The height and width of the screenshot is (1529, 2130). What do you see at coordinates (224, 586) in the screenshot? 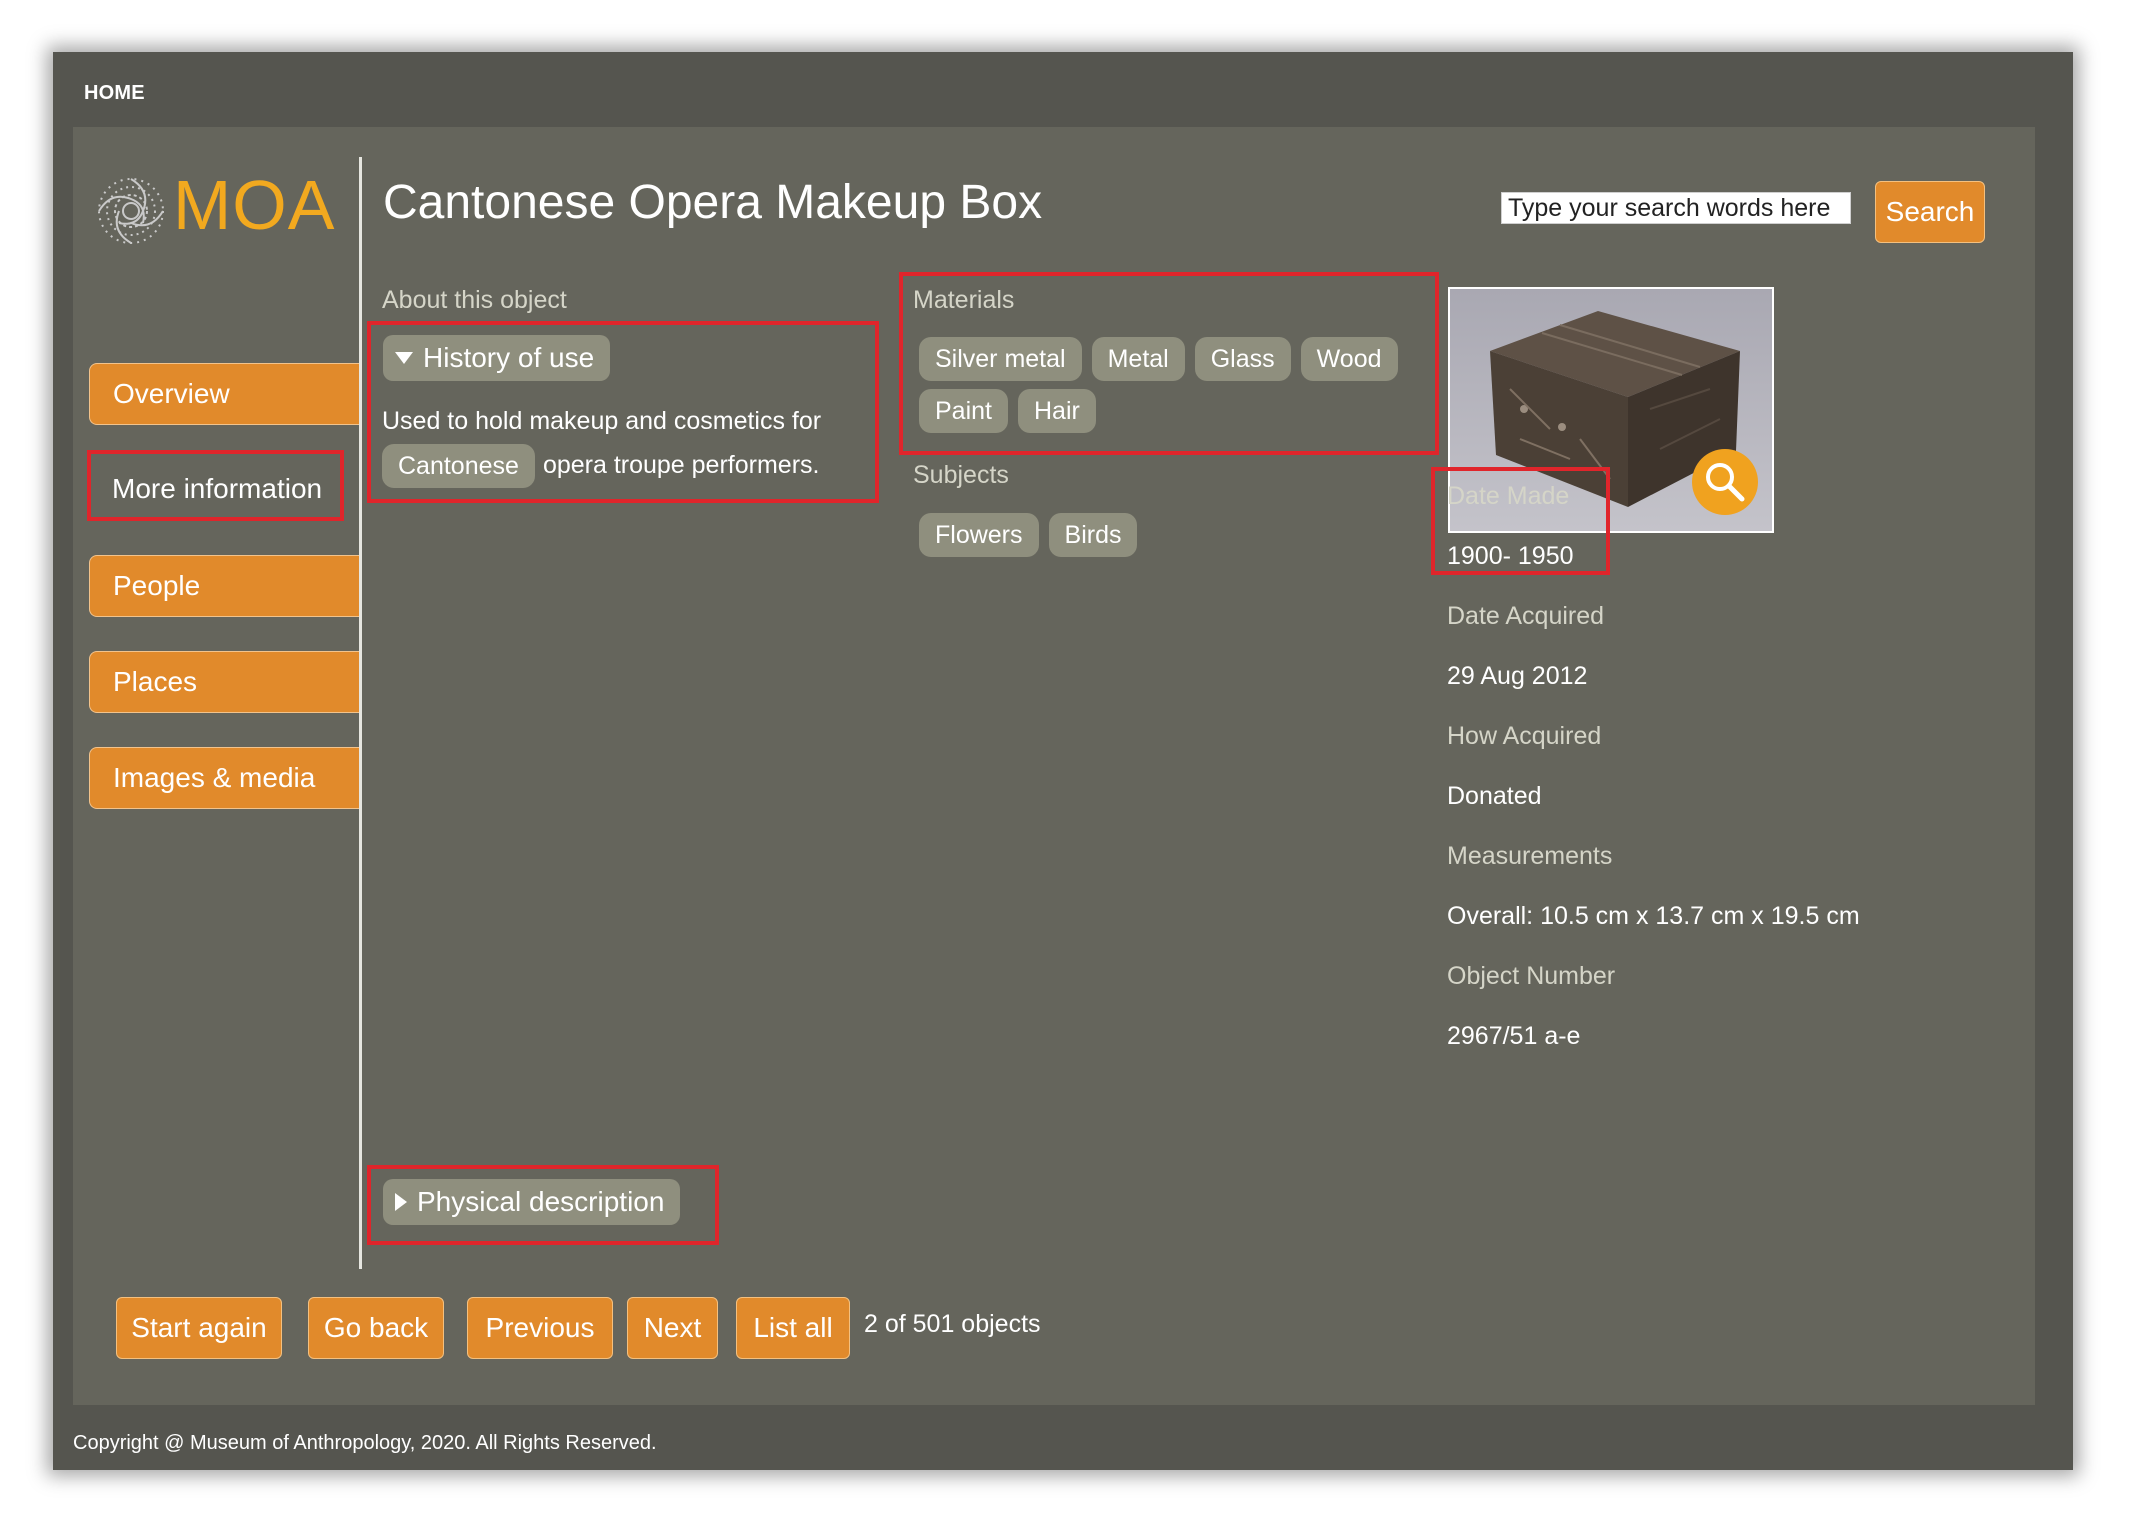
I see `sidebar-item-people: People` at bounding box center [224, 586].